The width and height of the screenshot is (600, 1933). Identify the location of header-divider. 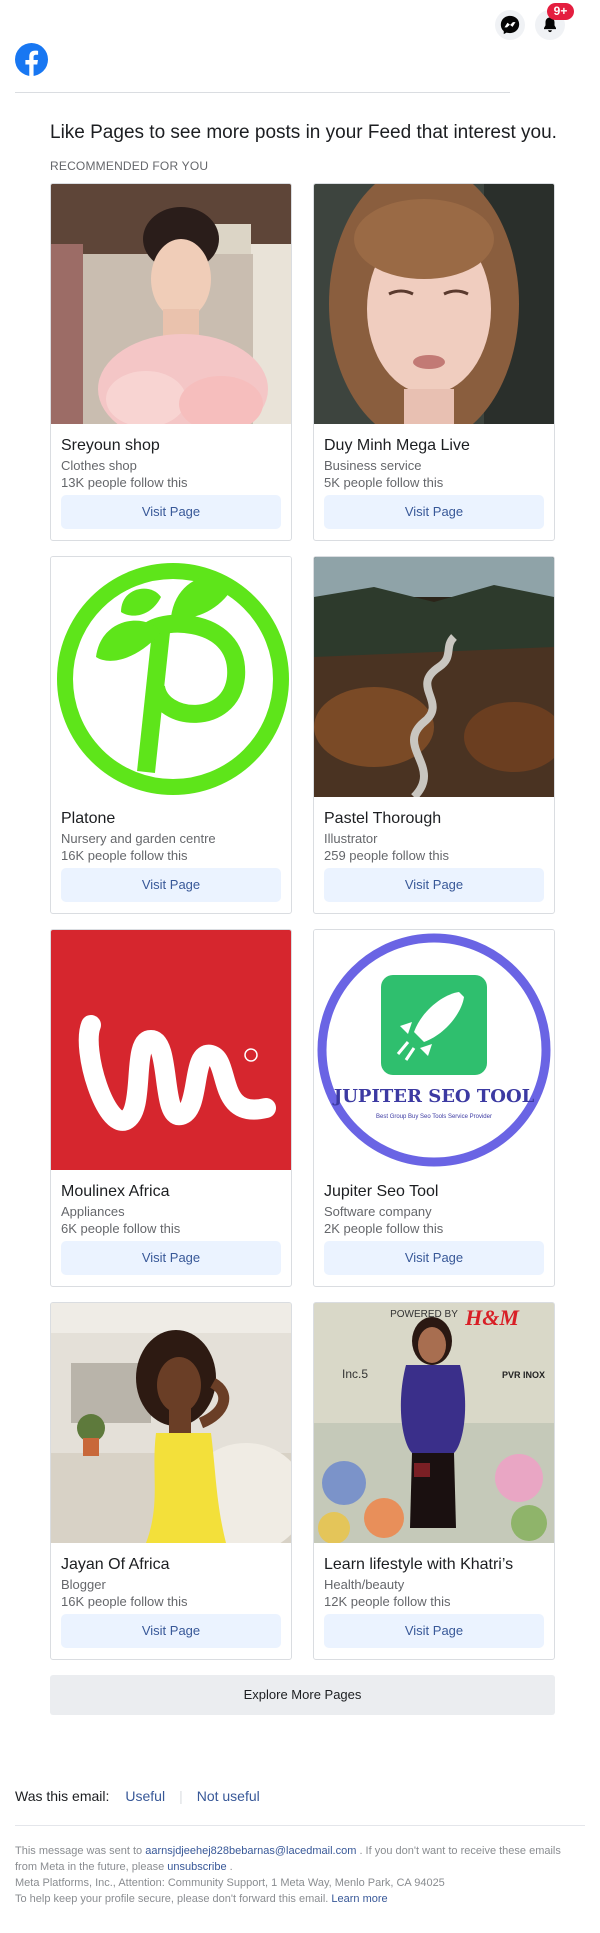
(262, 92).